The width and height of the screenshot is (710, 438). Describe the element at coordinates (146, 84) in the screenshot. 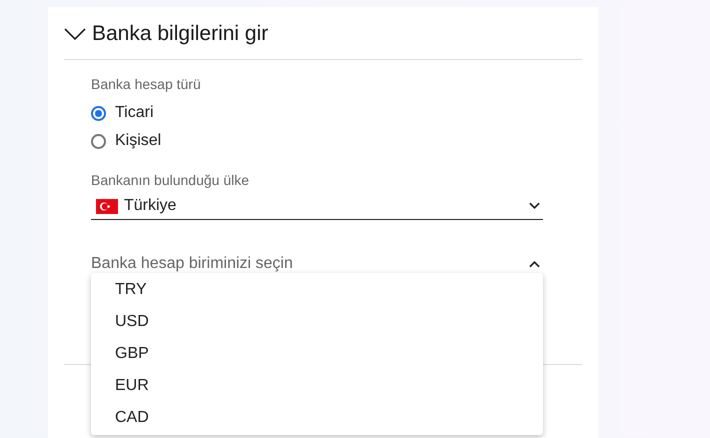

I see `field-label: Banka hesap türü` at that location.